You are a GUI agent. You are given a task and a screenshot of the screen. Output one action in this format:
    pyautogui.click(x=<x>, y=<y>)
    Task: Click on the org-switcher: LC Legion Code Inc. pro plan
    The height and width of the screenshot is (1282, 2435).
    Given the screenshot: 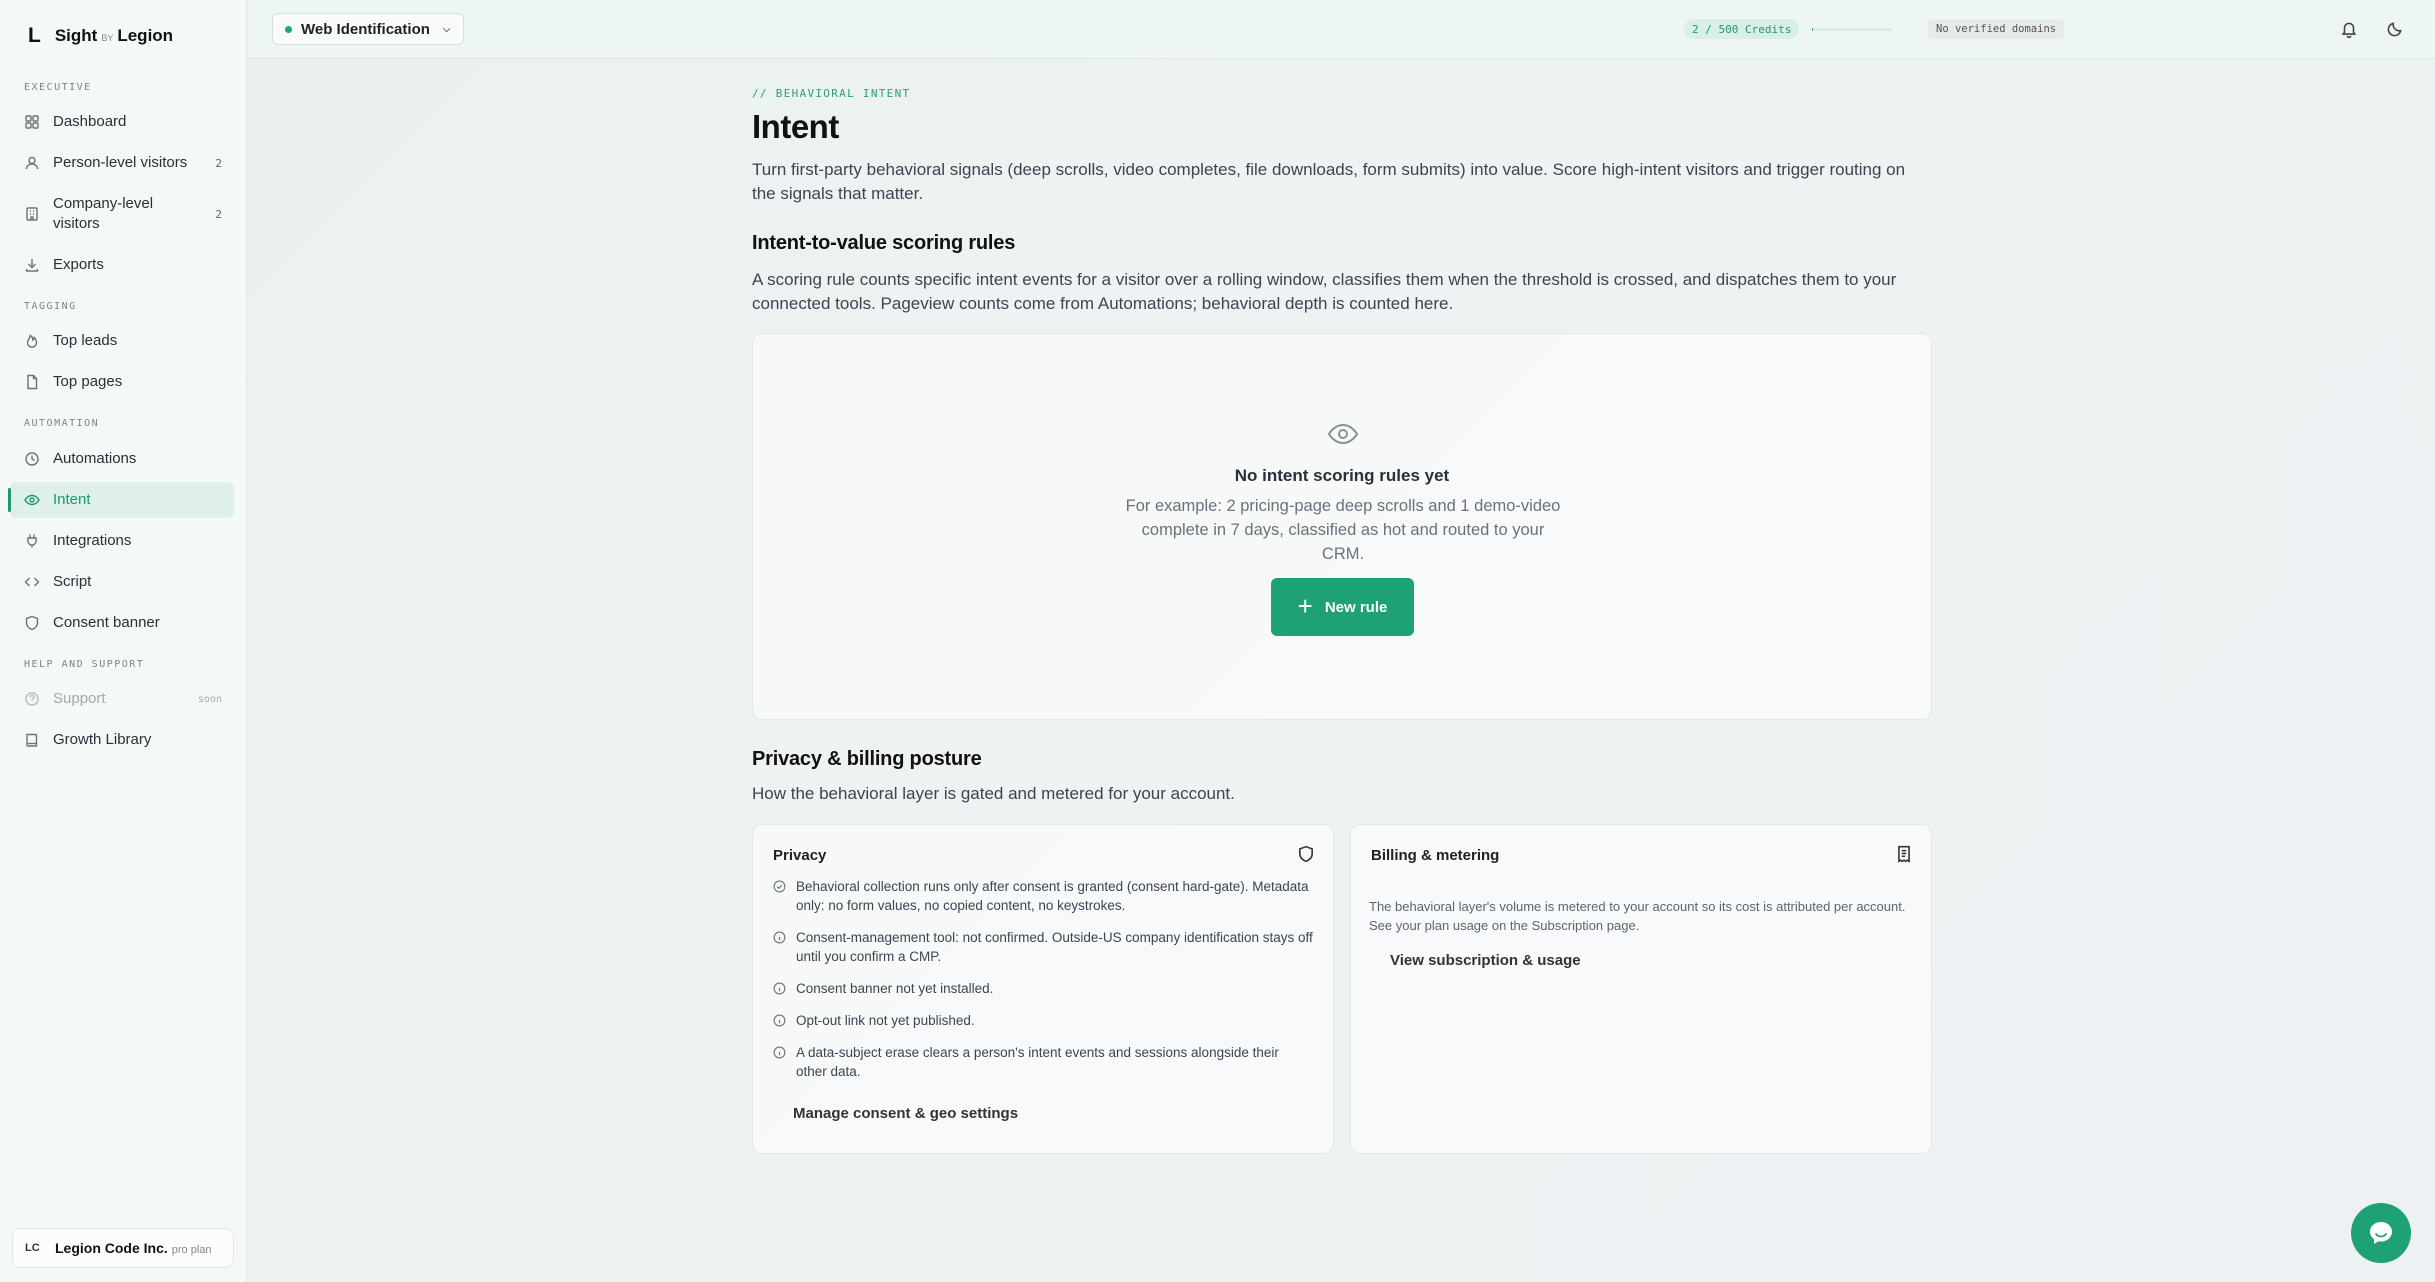 What is the action you would take?
    pyautogui.click(x=123, y=1248)
    